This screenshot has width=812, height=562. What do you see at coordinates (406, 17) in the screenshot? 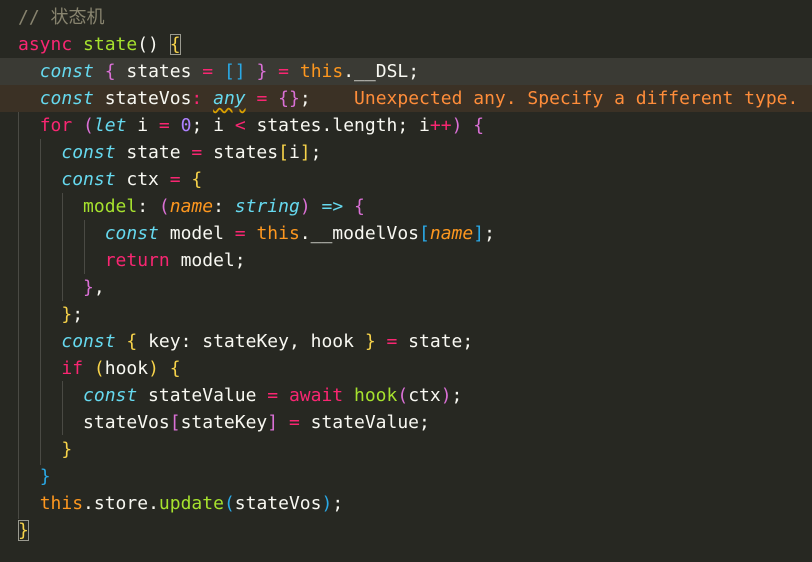
I see `code-line: // 状态机` at bounding box center [406, 17].